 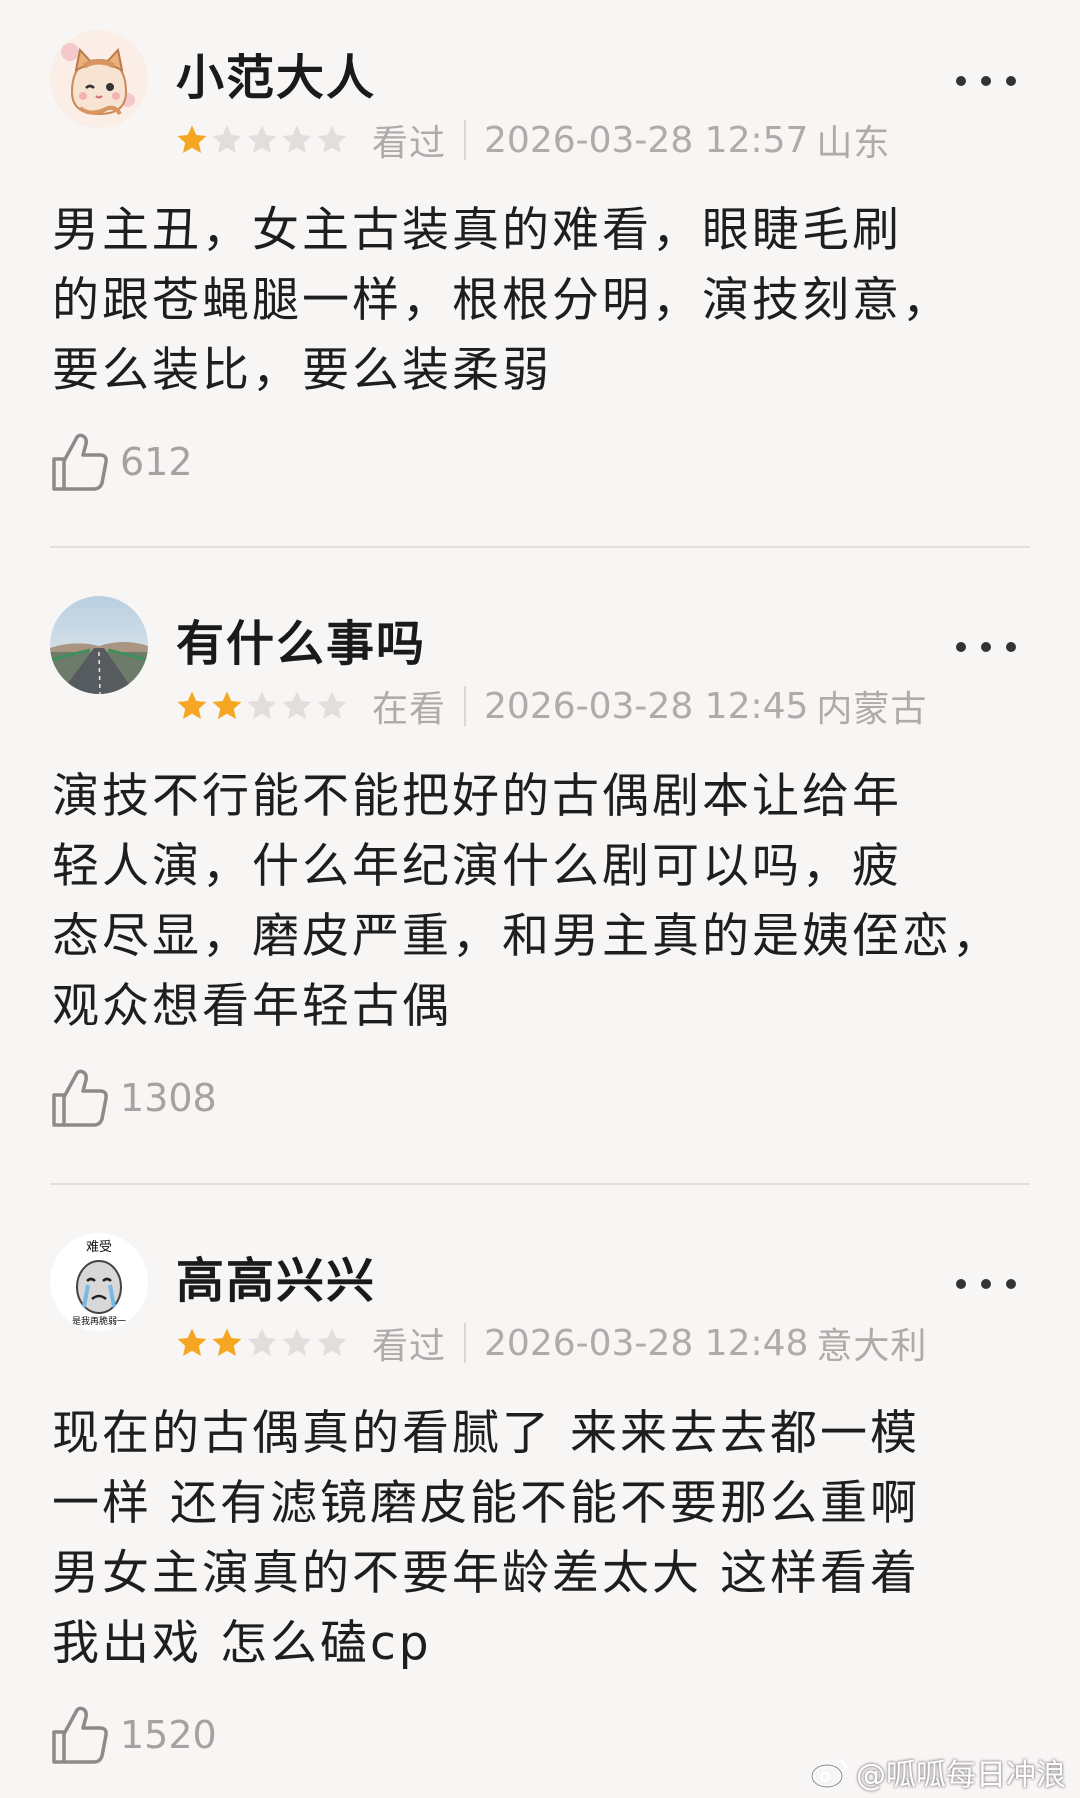 I want to click on weibo-logo-icon, so click(x=829, y=1774).